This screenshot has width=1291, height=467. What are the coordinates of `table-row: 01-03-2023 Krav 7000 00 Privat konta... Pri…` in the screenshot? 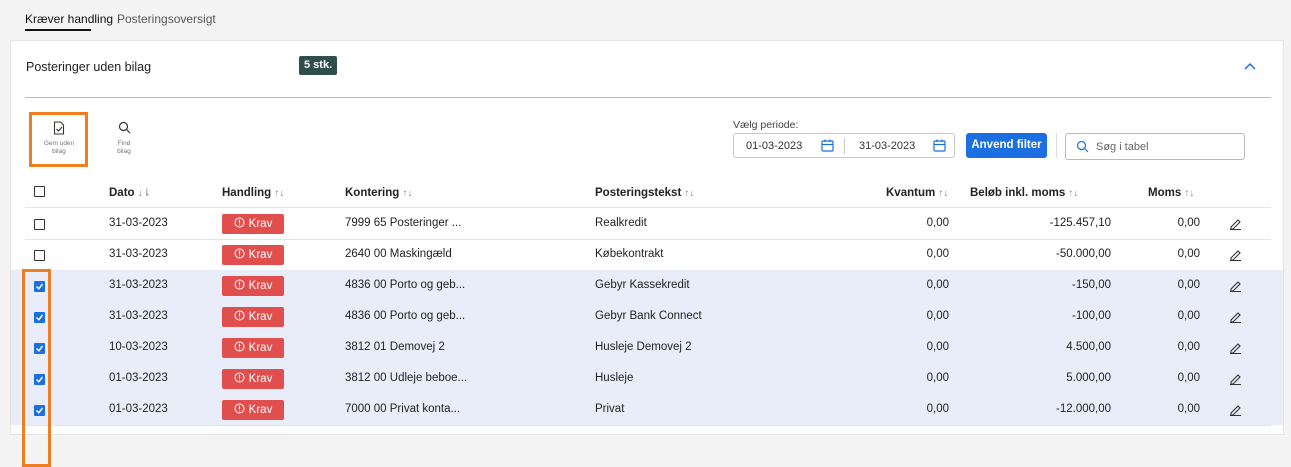 It's located at (647, 409).